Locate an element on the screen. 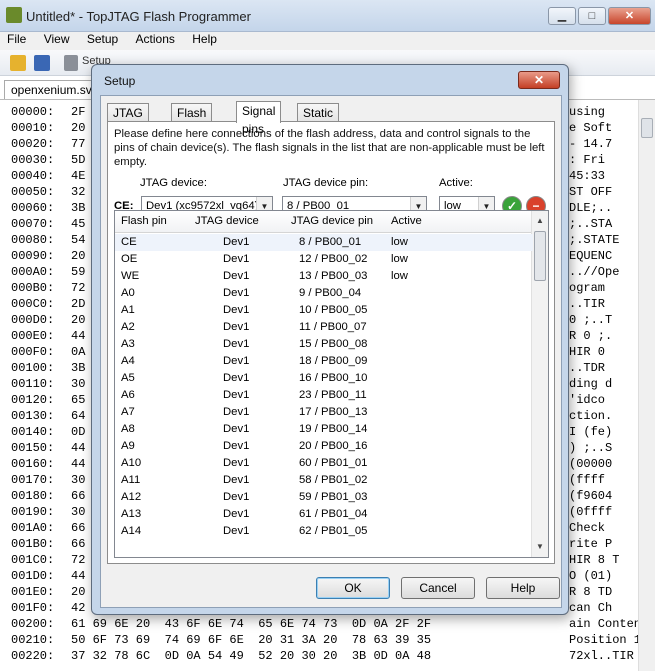 Image resolution: width=655 pixels, height=671 pixels. cell-jpin: 20 / PB00_16 is located at coordinates (333, 446).